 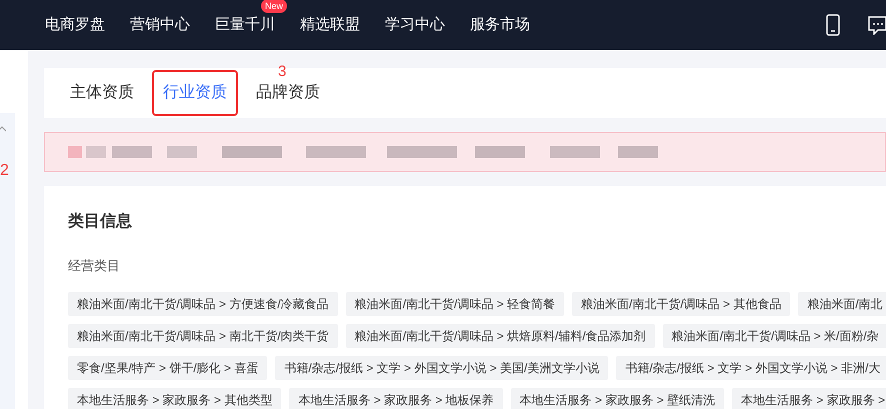 I want to click on tab: 行业资质, so click(x=195, y=93).